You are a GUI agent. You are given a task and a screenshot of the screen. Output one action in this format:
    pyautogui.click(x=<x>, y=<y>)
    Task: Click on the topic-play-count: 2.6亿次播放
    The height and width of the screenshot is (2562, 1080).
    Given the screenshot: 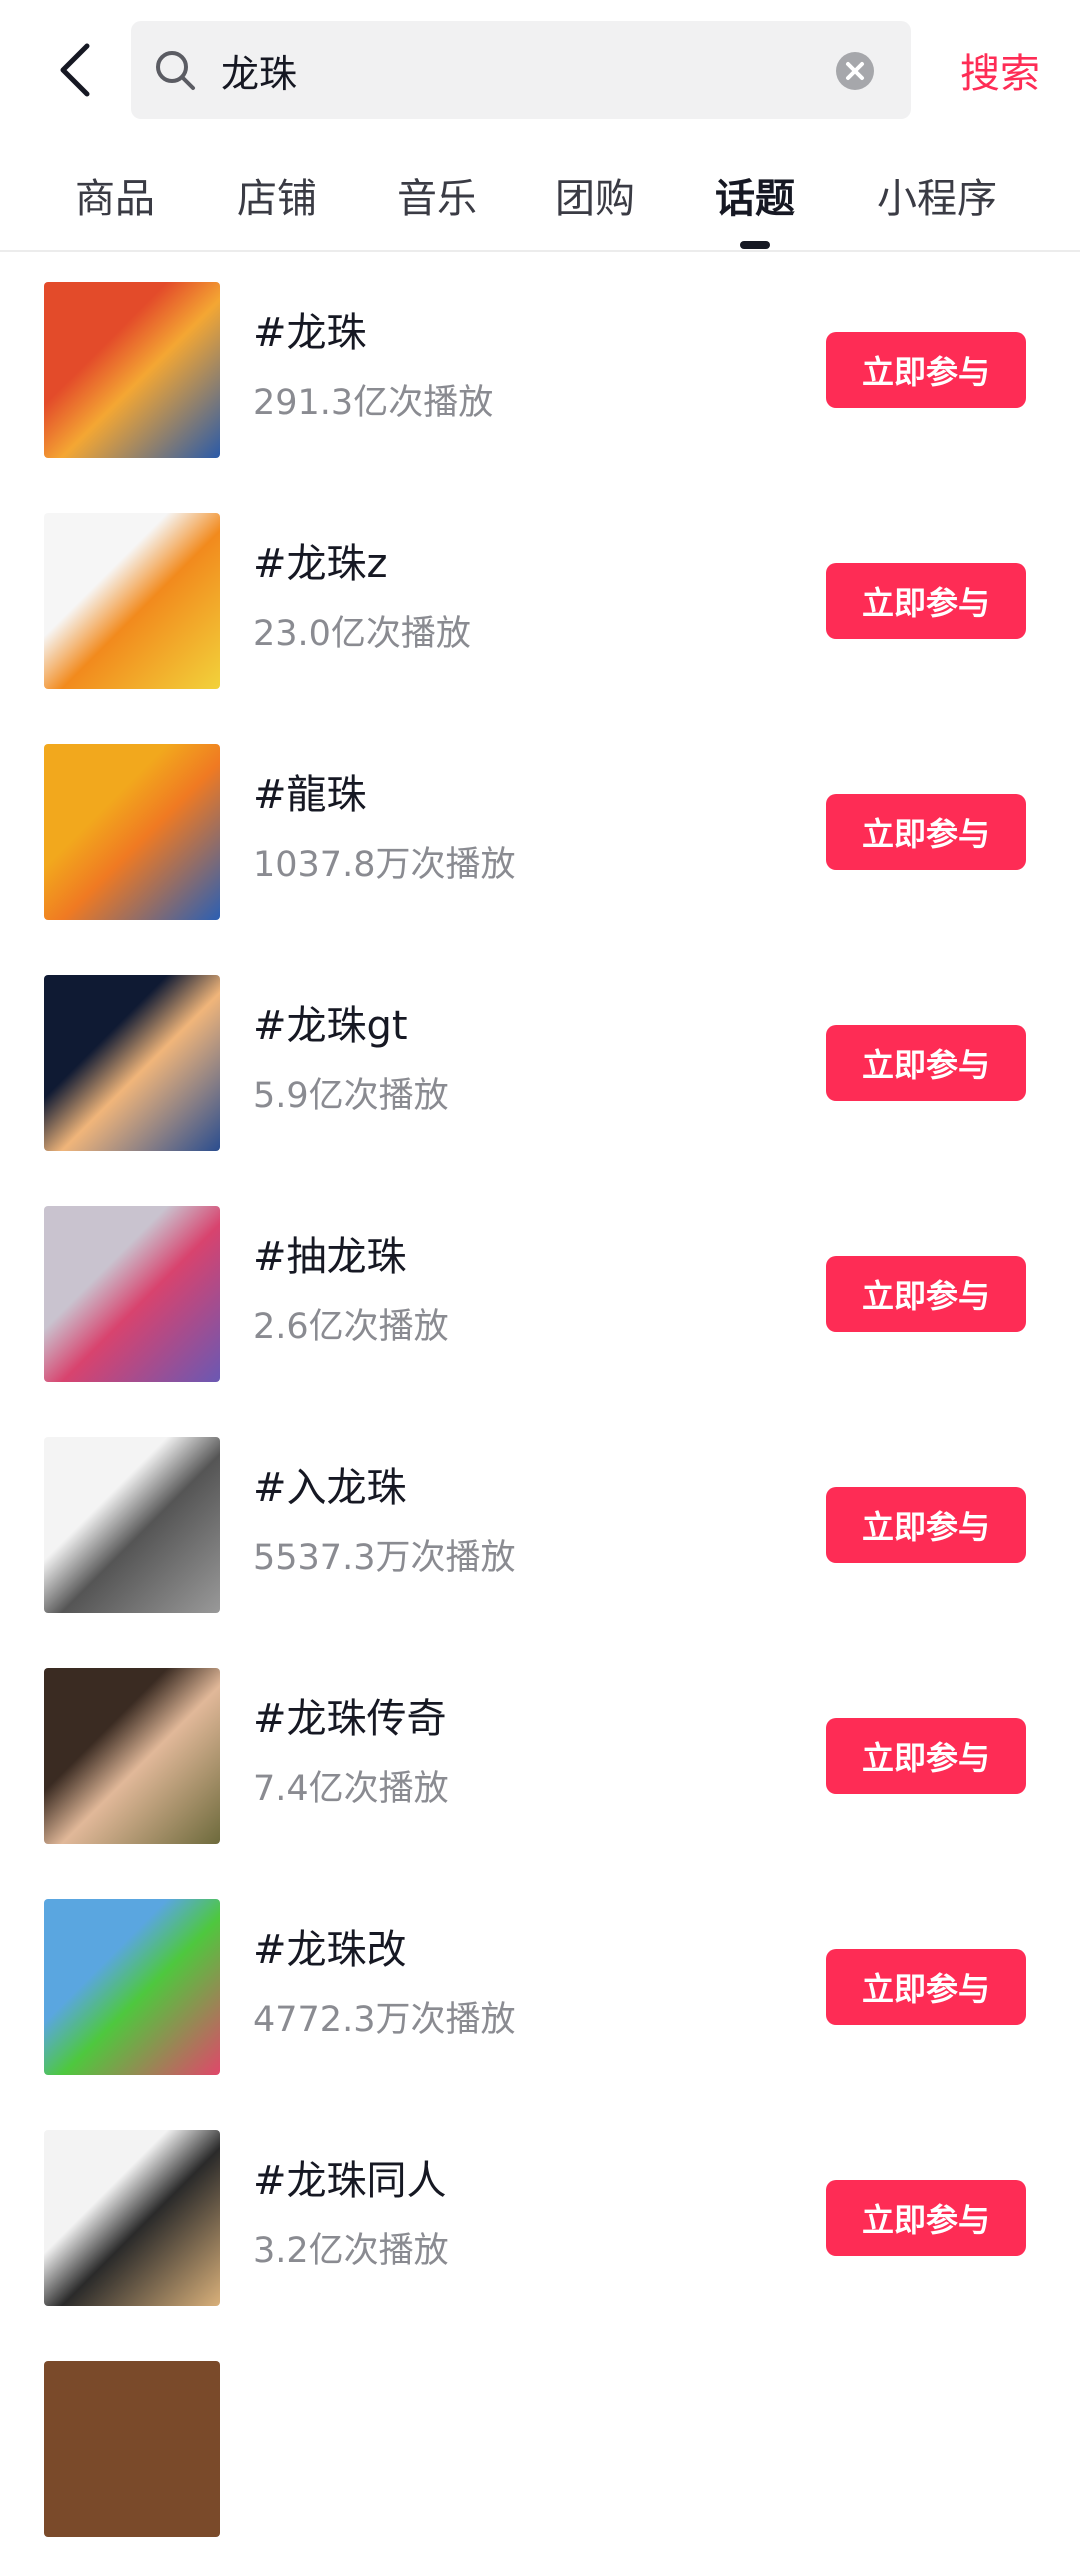 What is the action you would take?
    pyautogui.click(x=351, y=1327)
    